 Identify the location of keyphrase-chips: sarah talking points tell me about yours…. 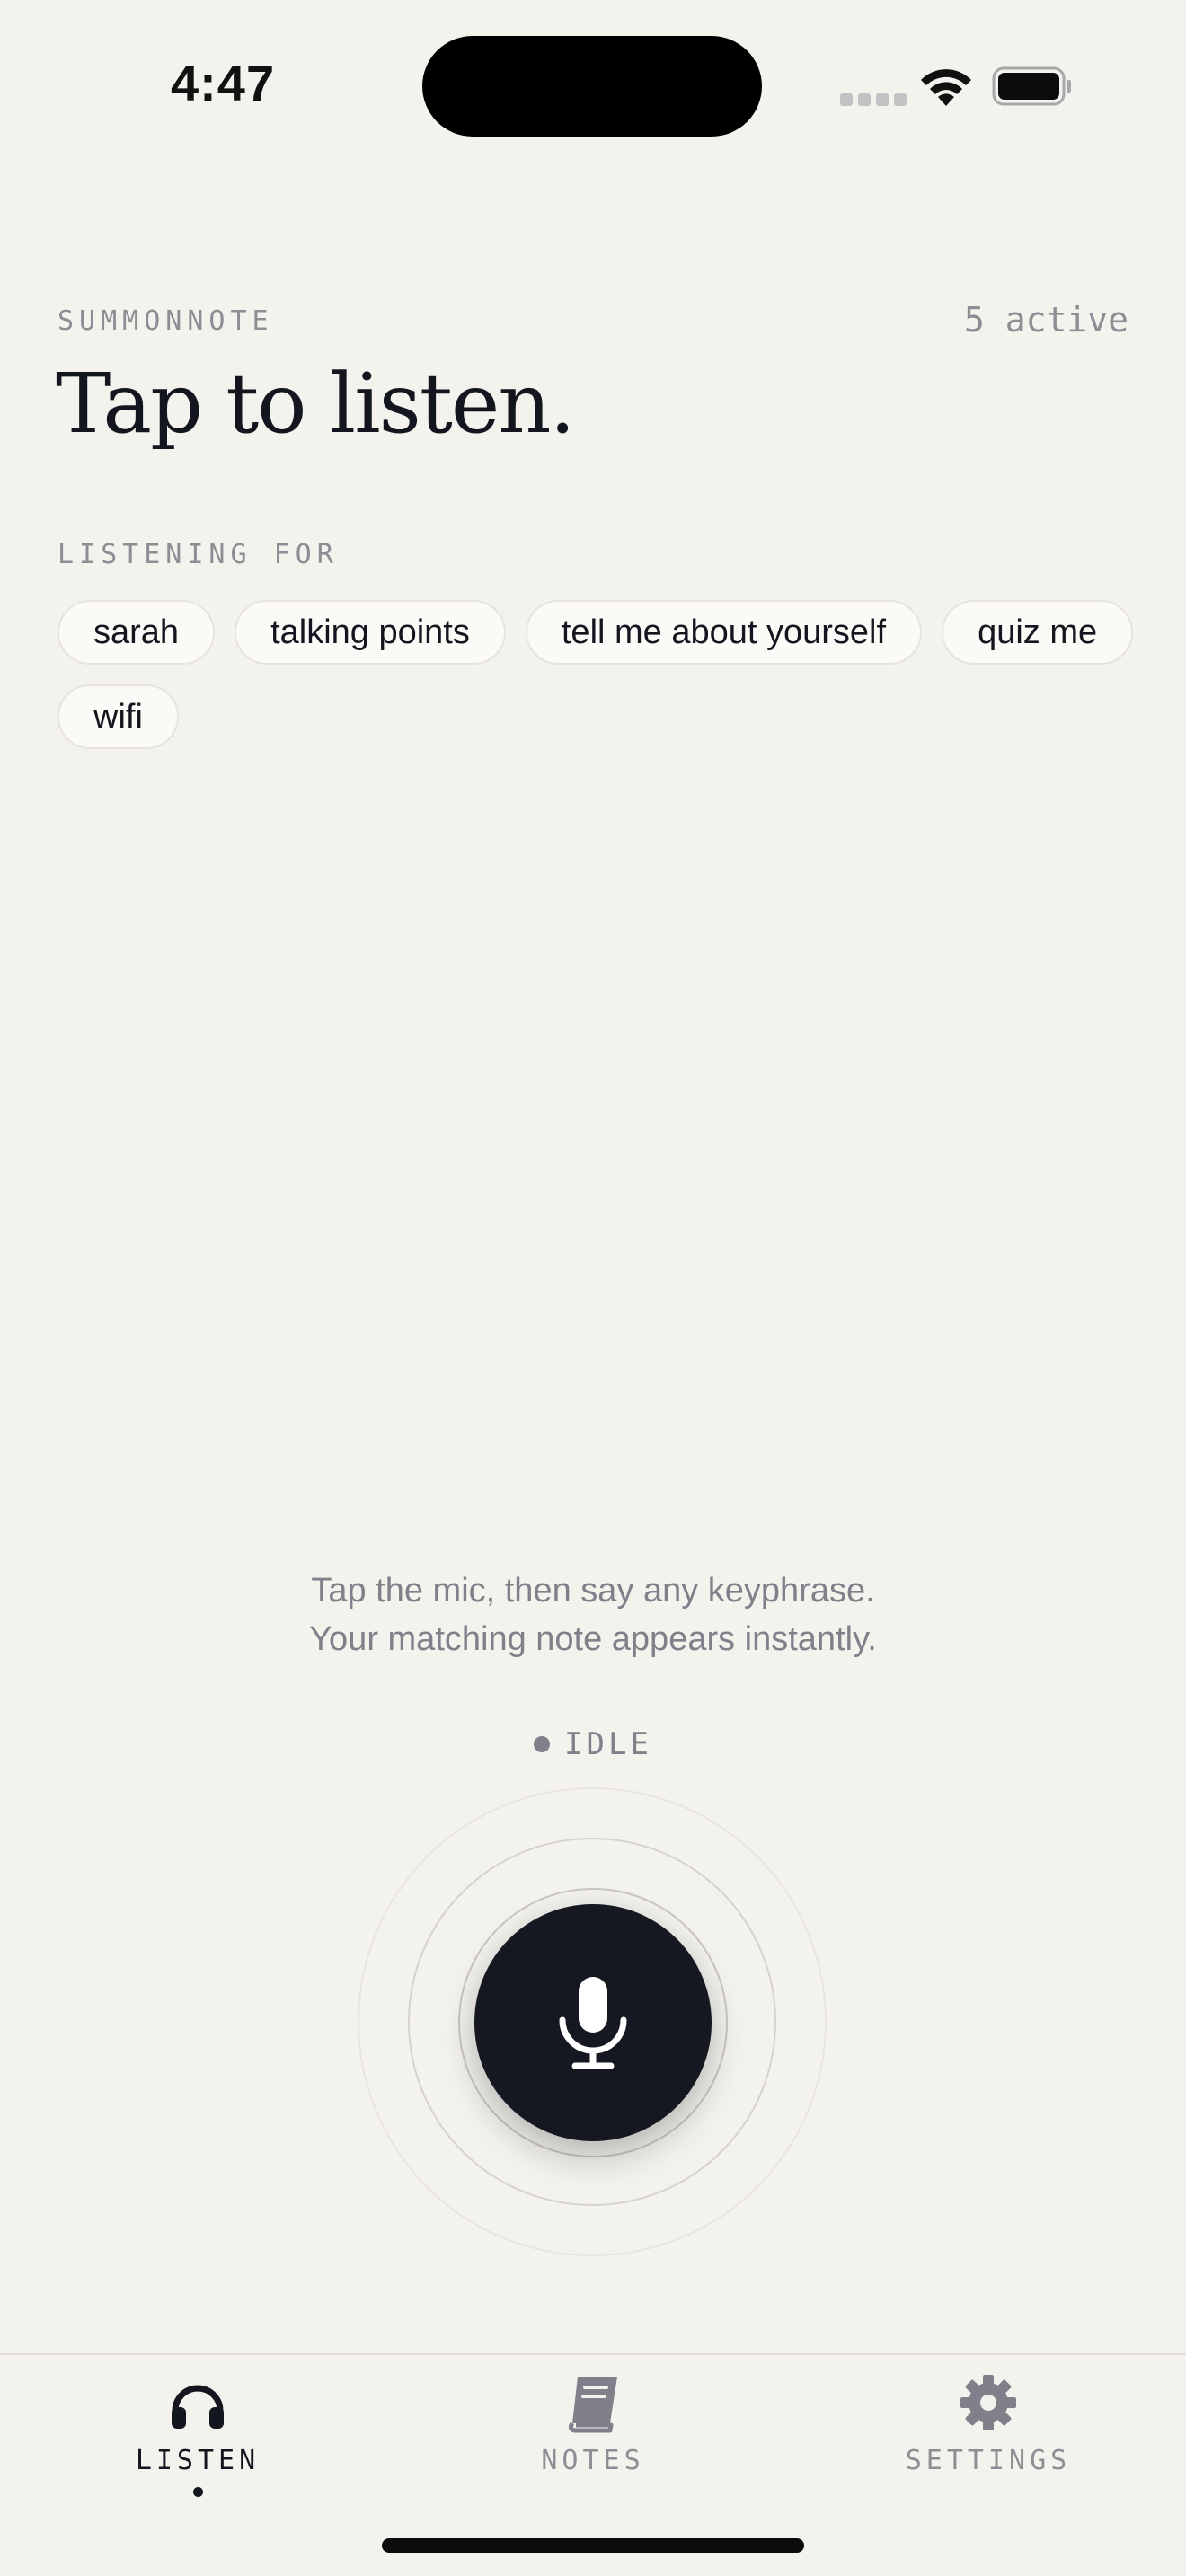
(597, 674).